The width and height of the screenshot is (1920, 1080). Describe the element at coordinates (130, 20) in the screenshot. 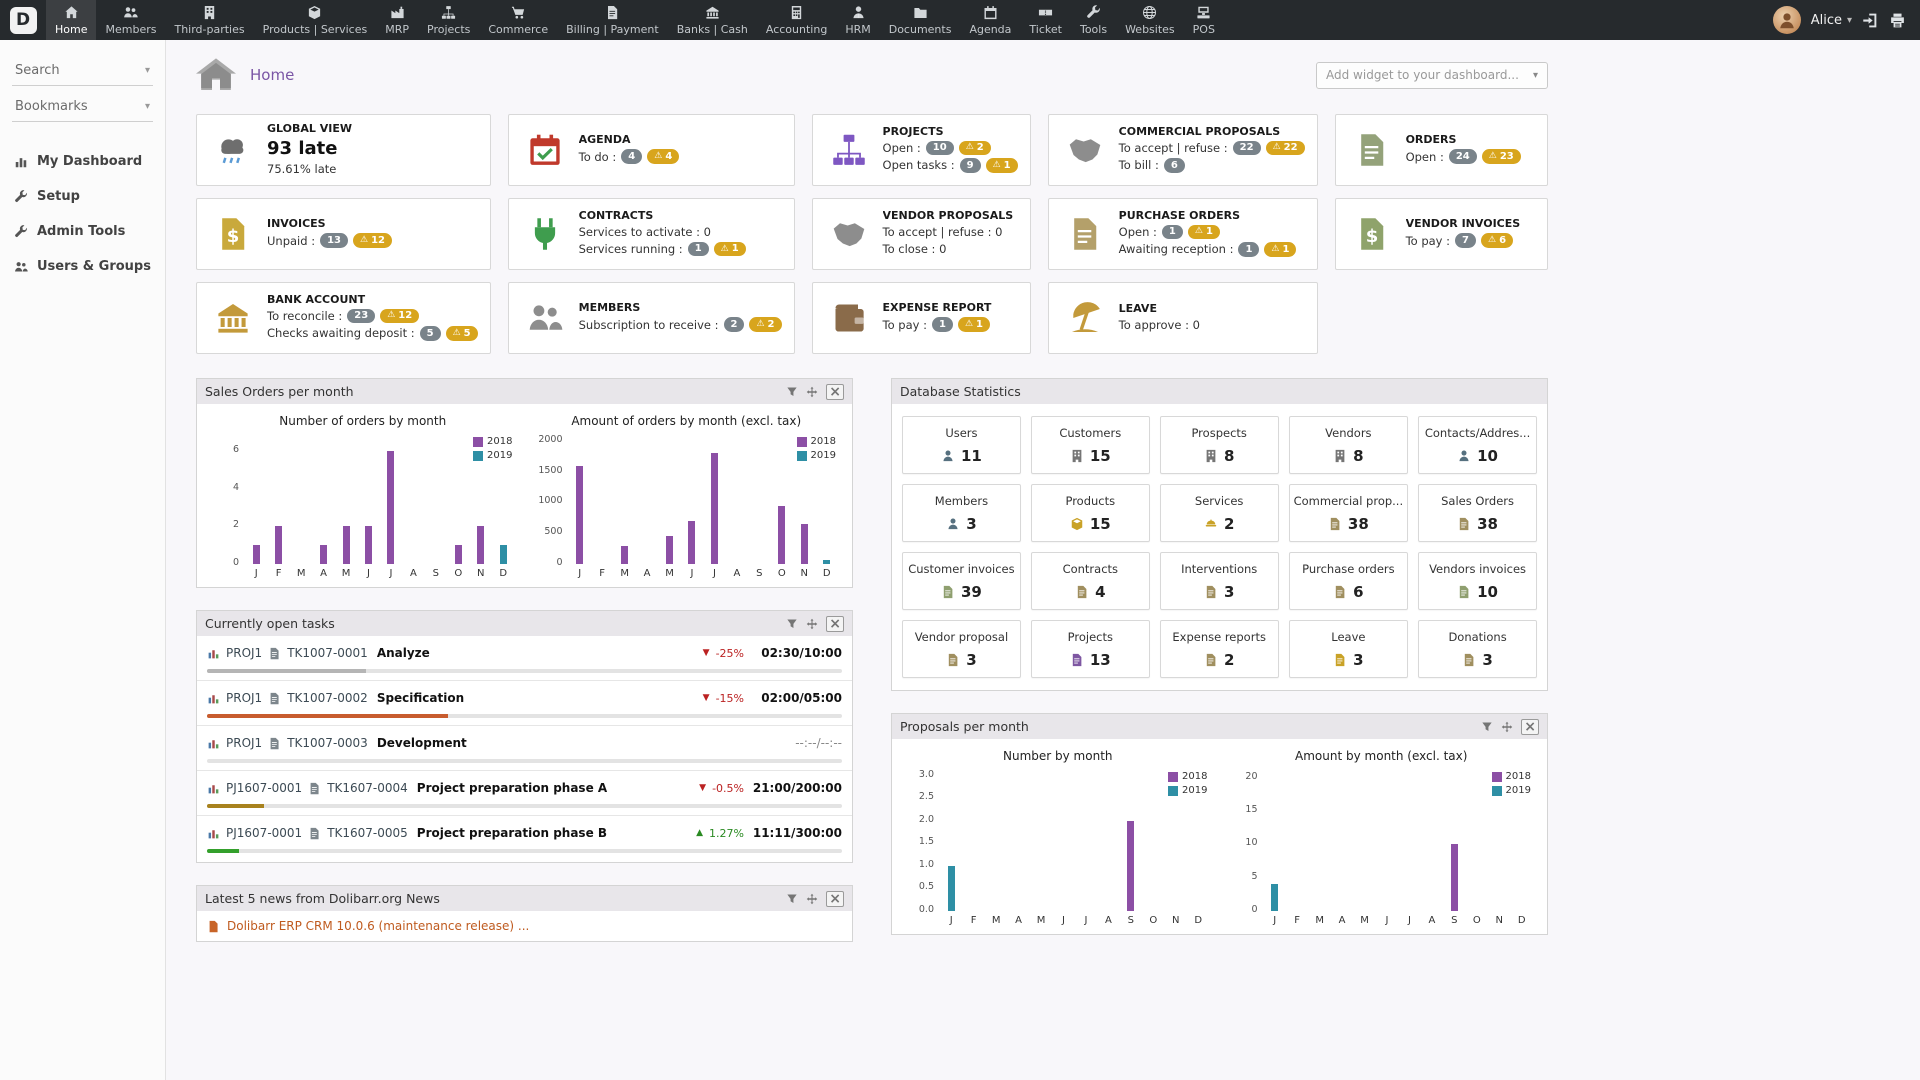

I see `nav-item-members: Members` at that location.